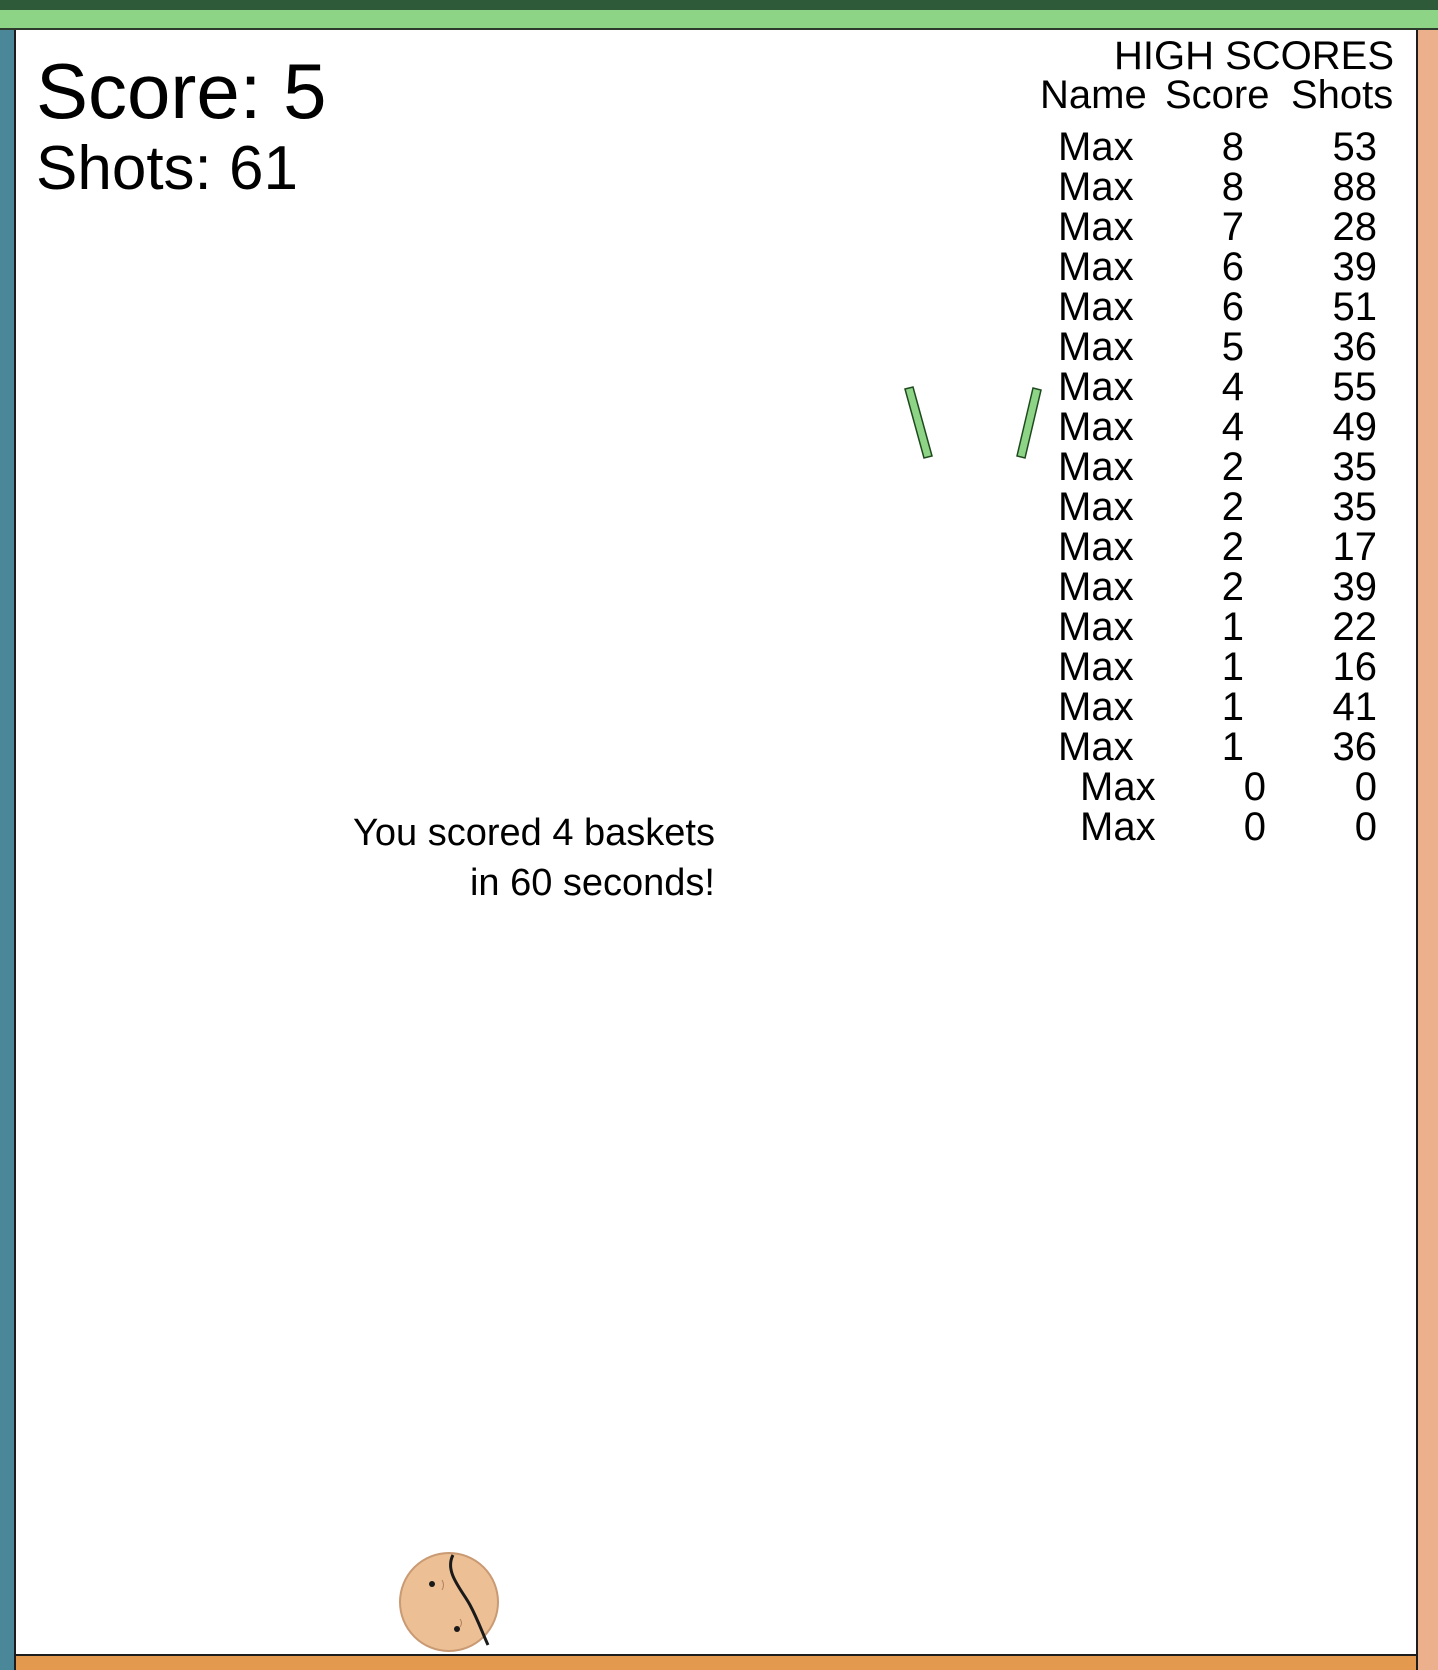 The image size is (1438, 1670). I want to click on hoop-left-post, so click(918, 422).